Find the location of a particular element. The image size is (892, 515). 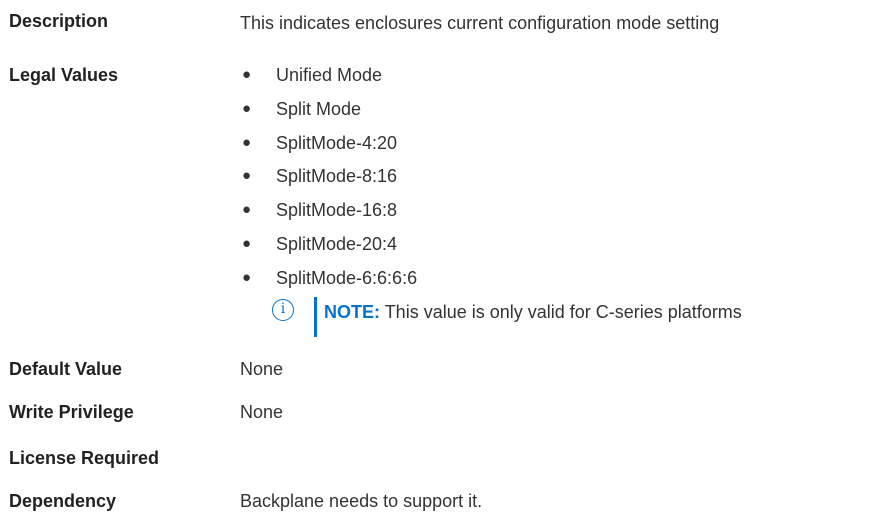

legal-value-text: SplitMode-6:6:6:6 is located at coordinates (347, 277).